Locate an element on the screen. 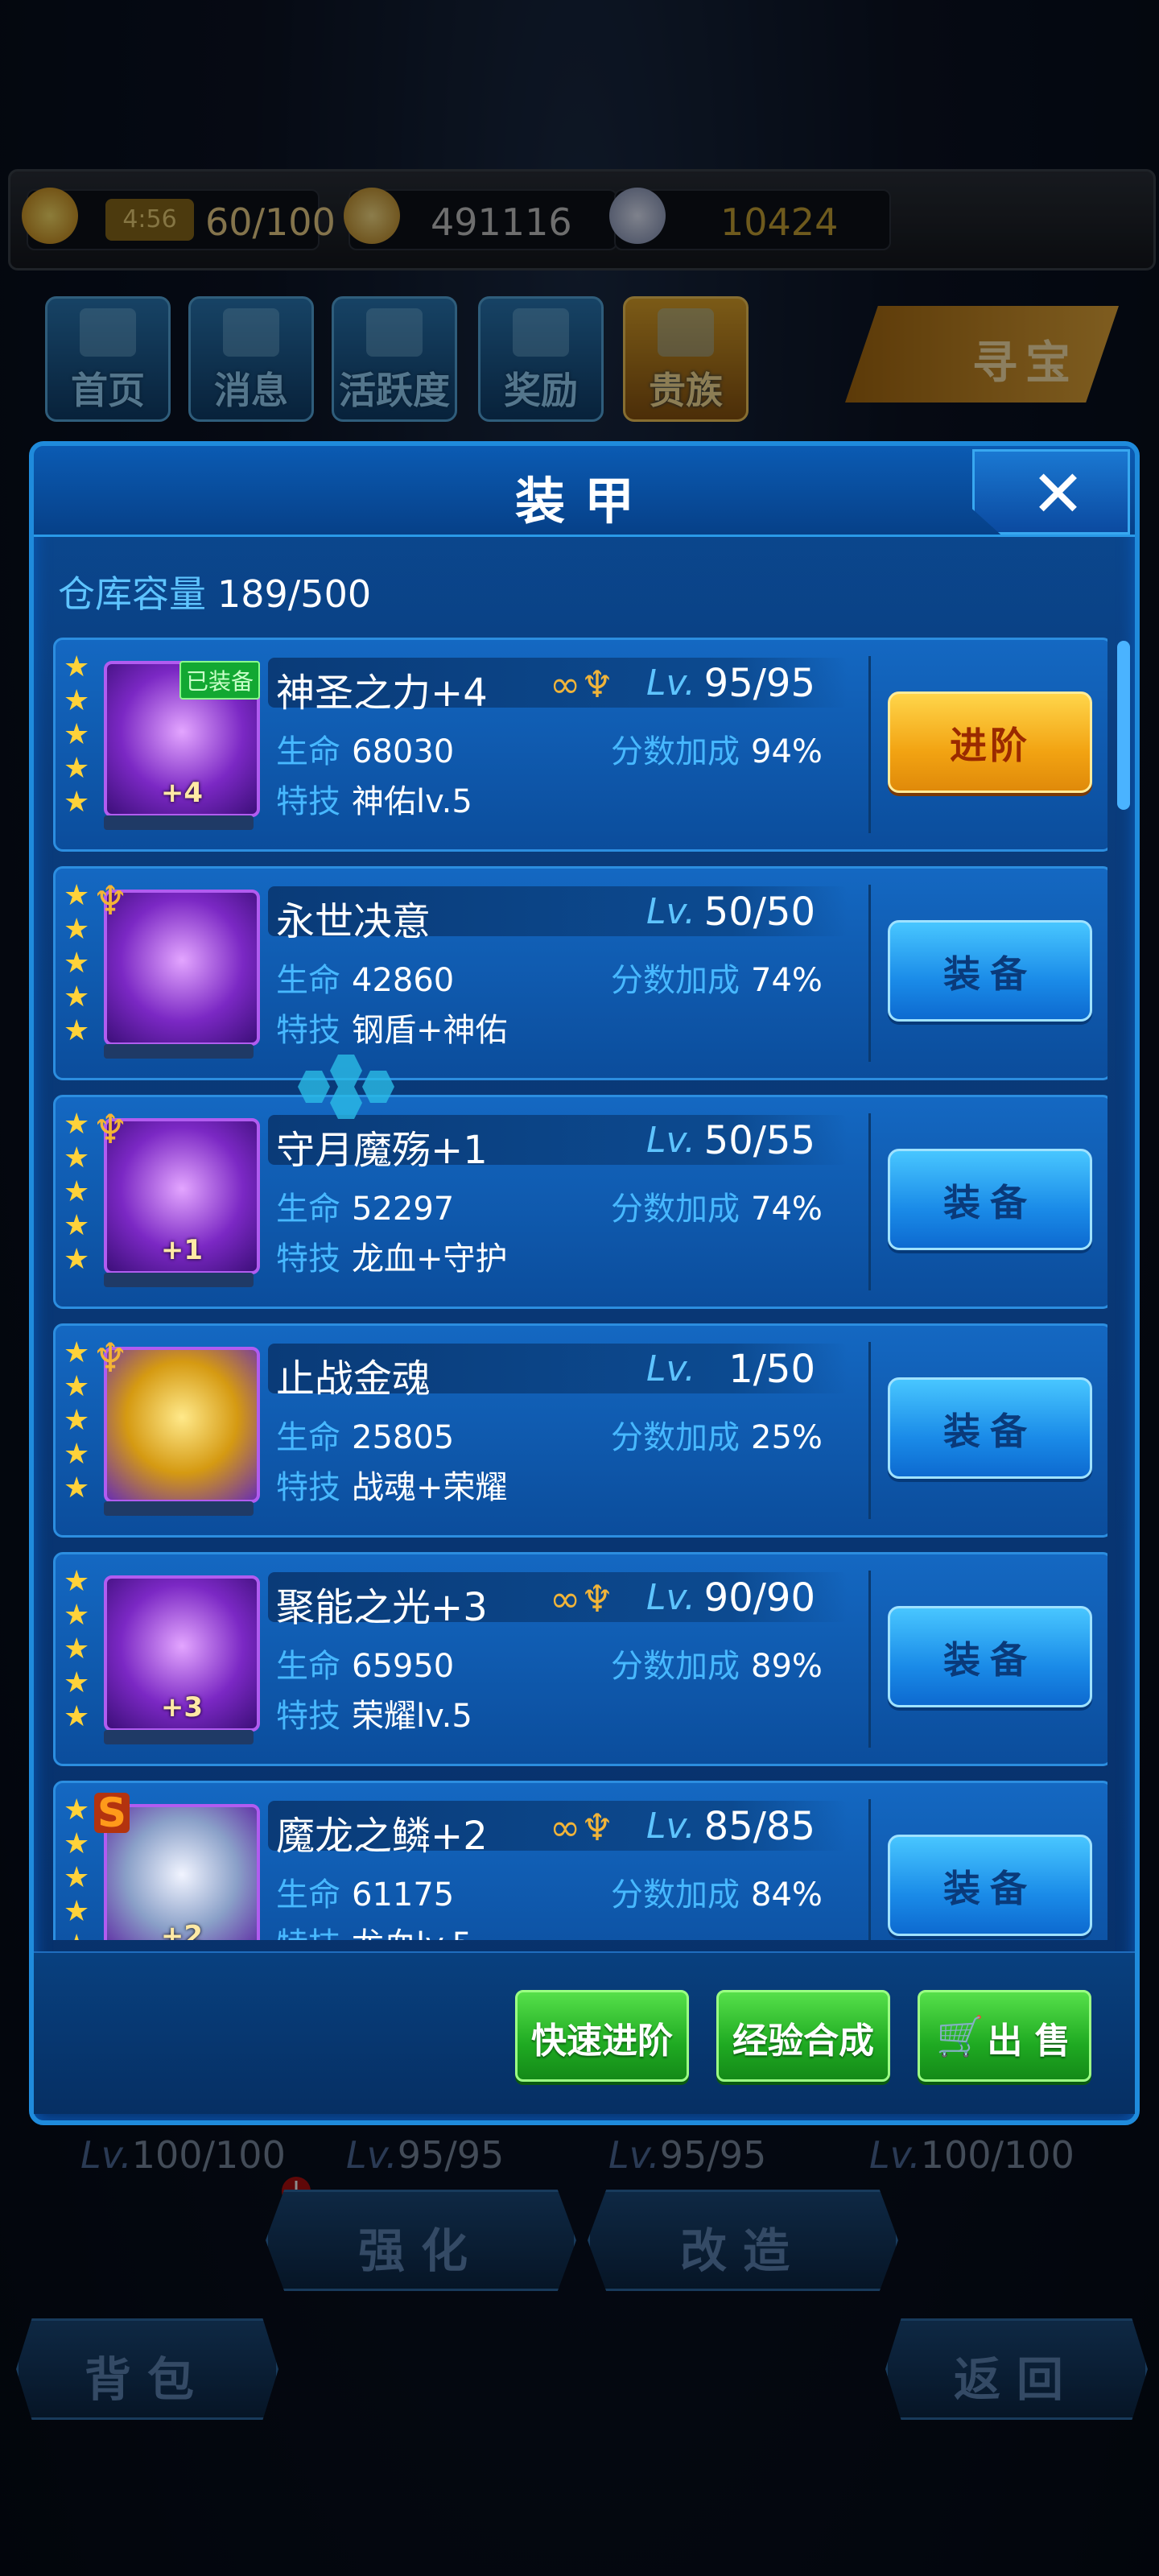  enhance-level: +1 is located at coordinates (182, 1250).